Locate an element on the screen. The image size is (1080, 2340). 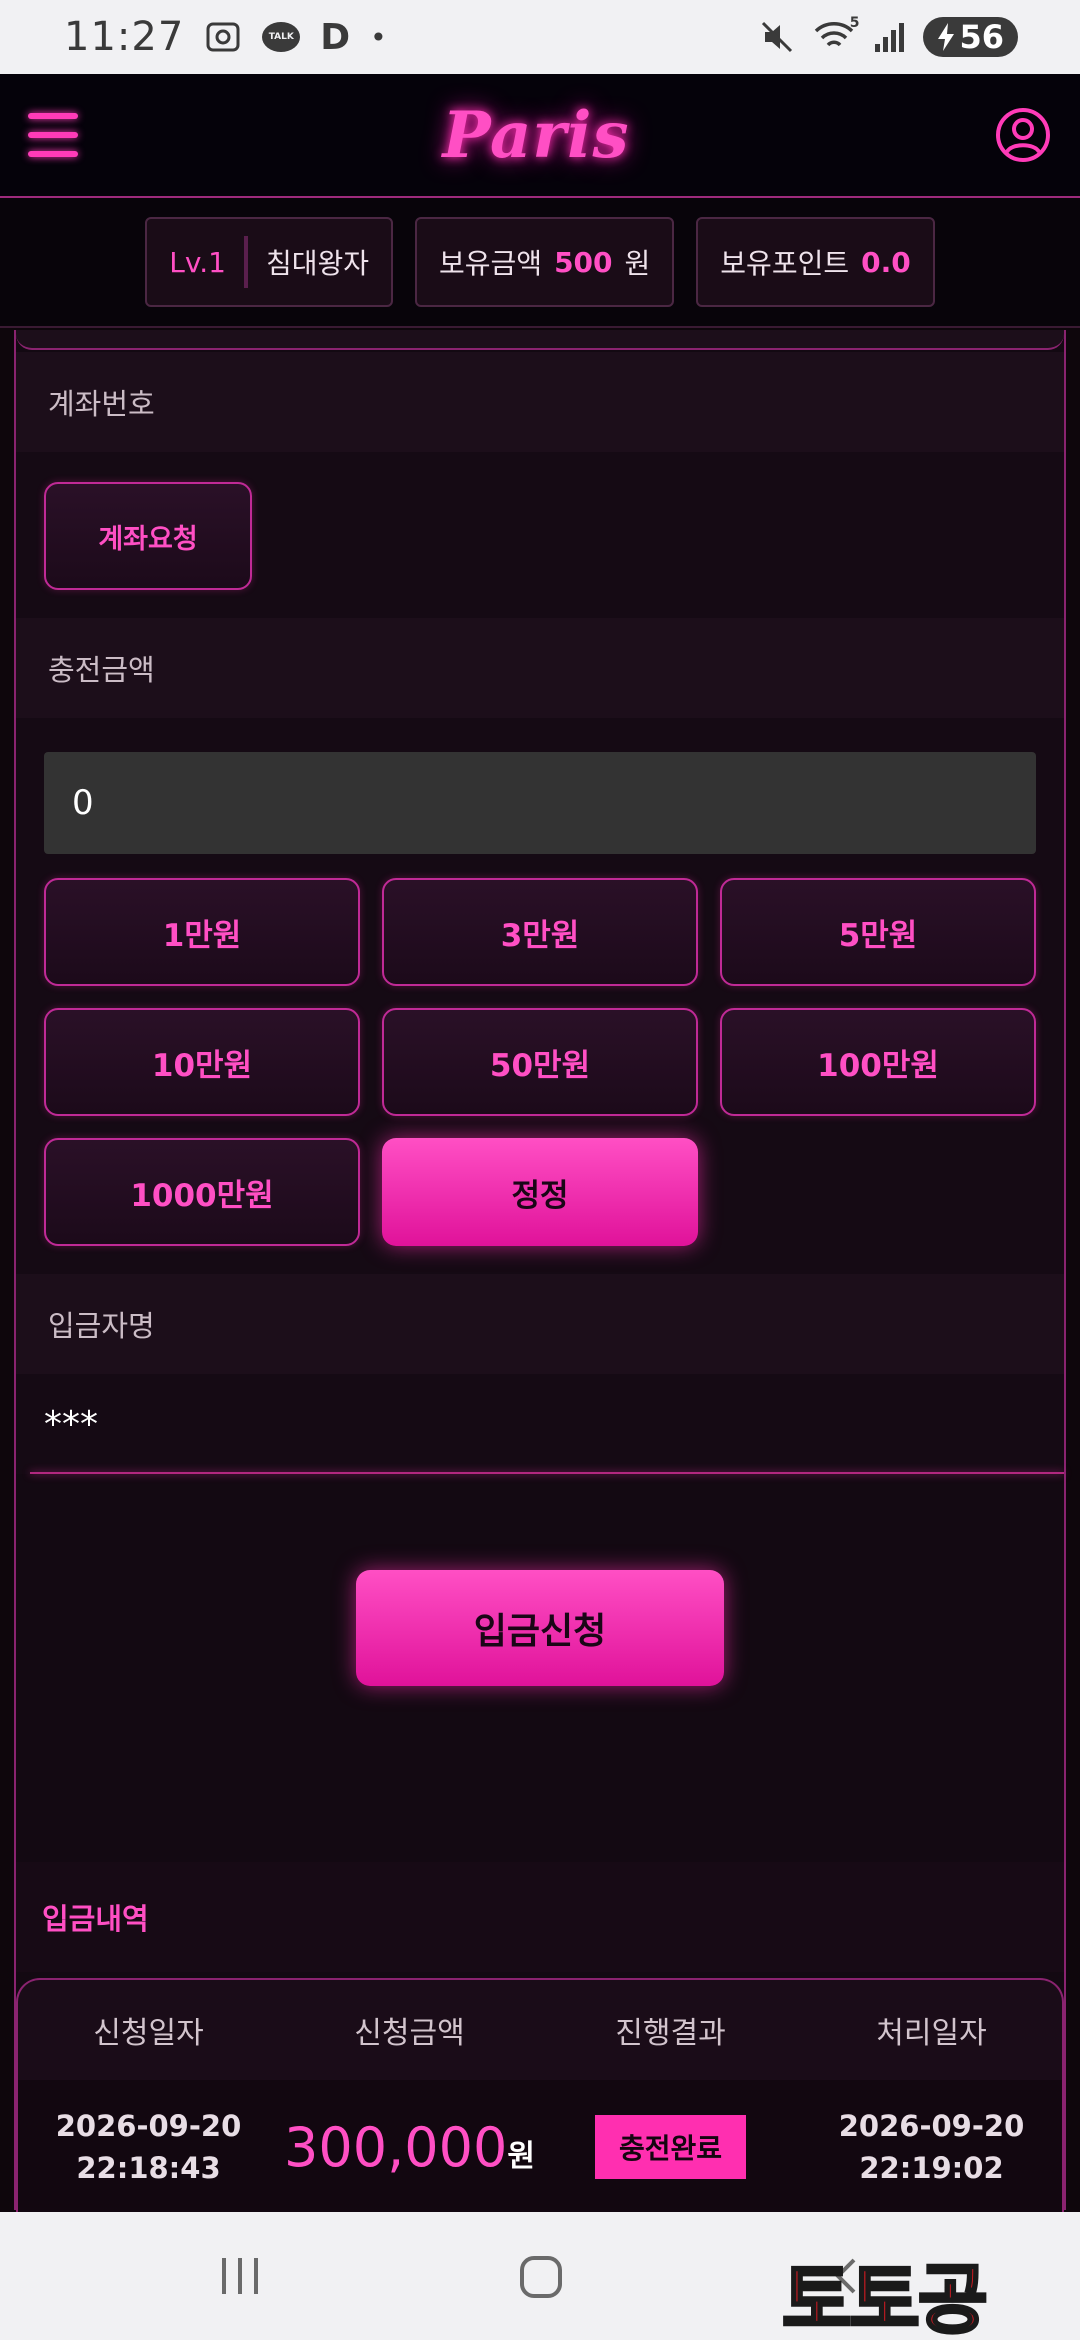
amount-button-10k: 1만원 is located at coordinates (202, 932).